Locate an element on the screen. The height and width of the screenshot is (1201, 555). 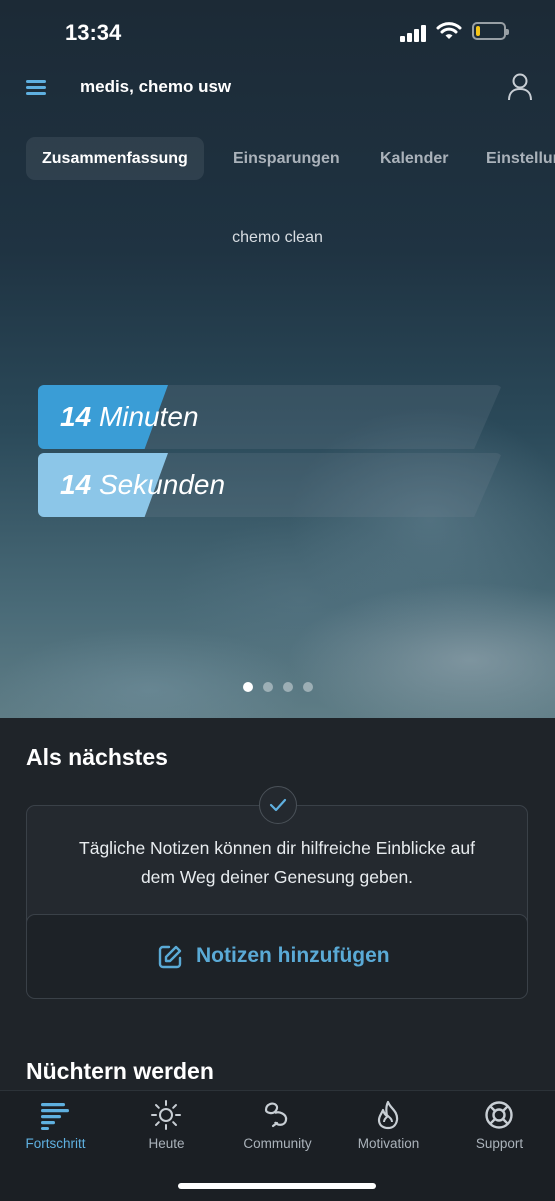
add-notes-button: Notizen hinzufügen is located at coordinates (277, 956).